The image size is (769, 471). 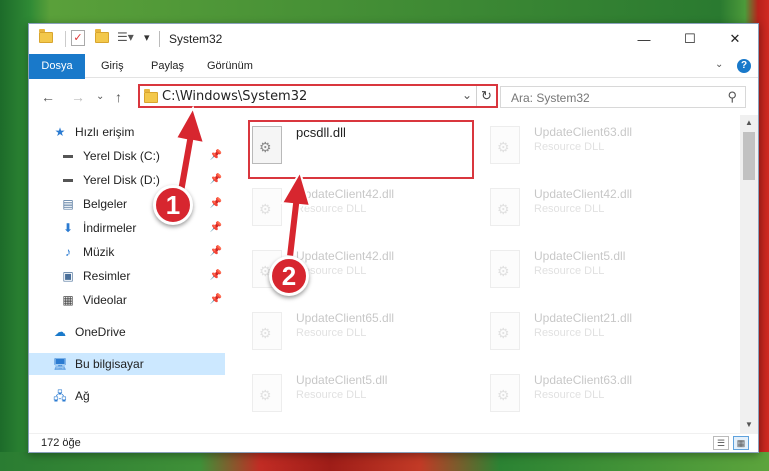 I want to click on file-item: UpdateClient65.dll Resource DLL, so click(x=367, y=335).